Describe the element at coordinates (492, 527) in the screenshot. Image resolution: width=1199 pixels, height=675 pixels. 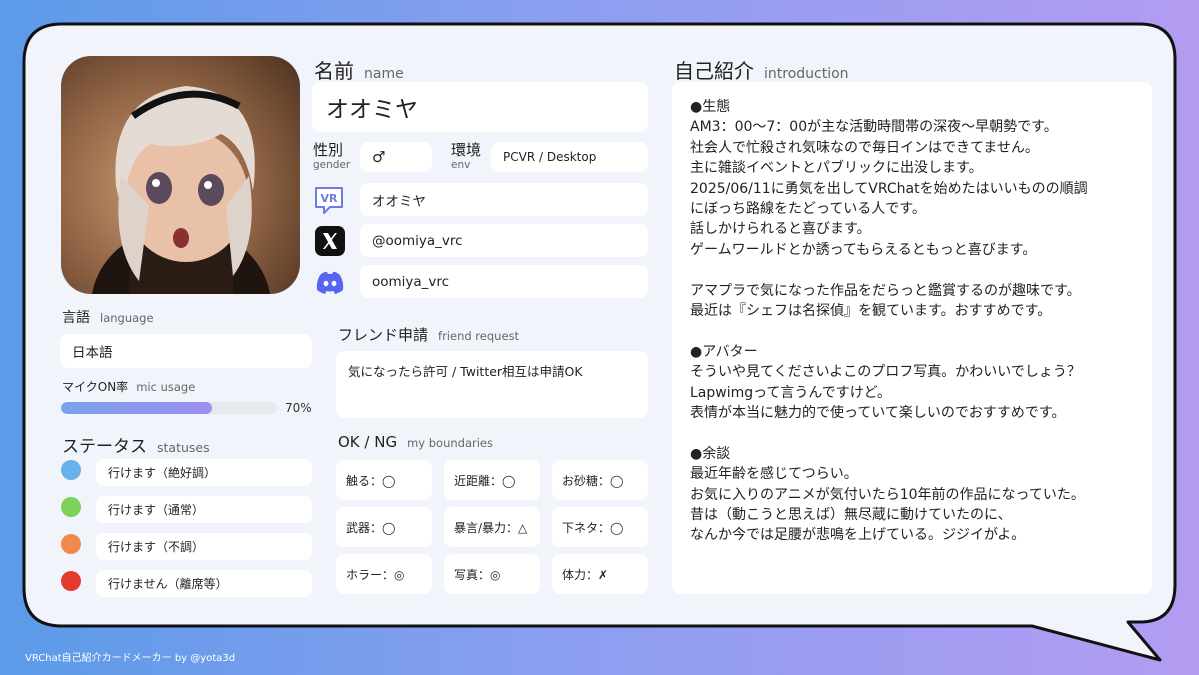
I see `boundary-violence: 暴言/暴力：△` at that location.